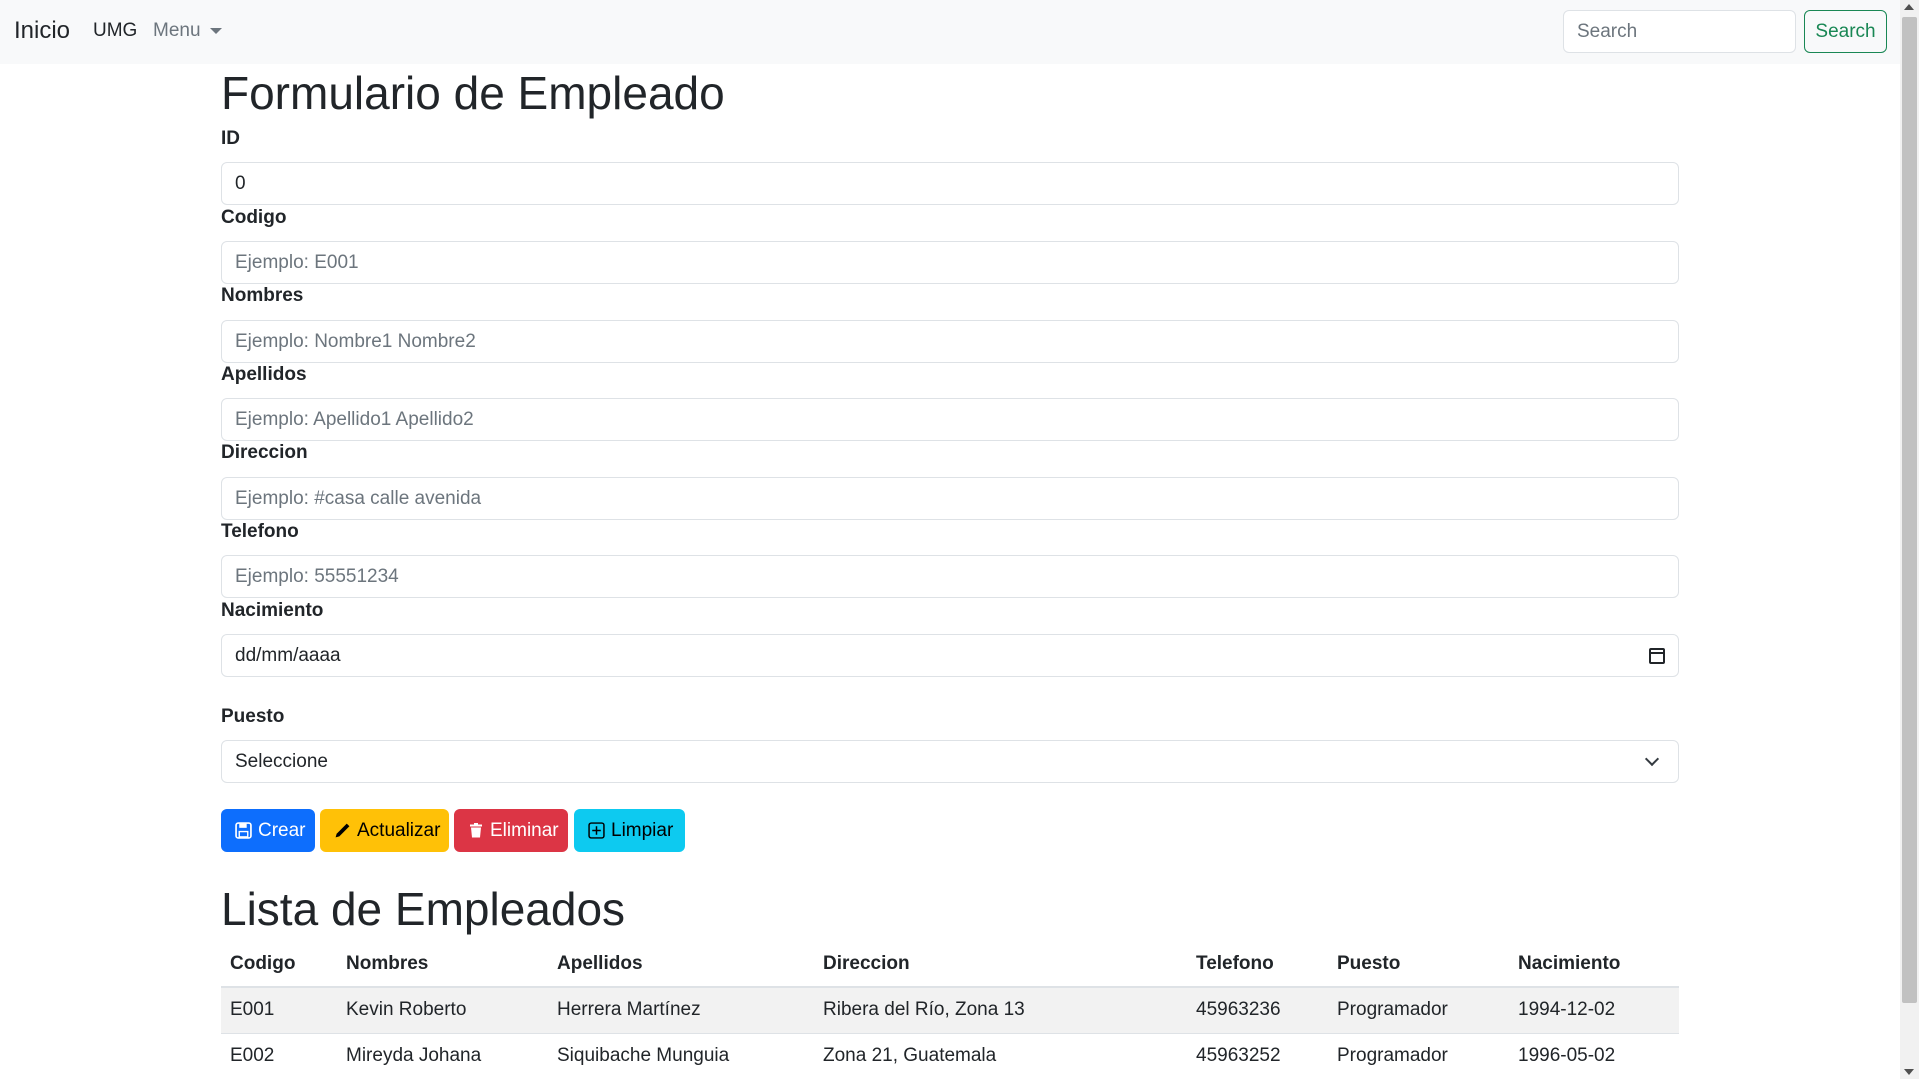 The height and width of the screenshot is (1079, 1919). I want to click on codigo-label: Codigo, so click(254, 217).